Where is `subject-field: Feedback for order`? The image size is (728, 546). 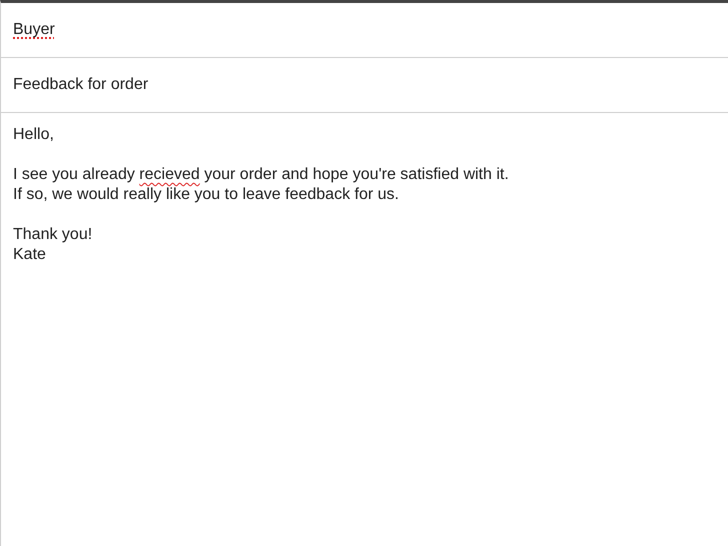 subject-field: Feedback for order is located at coordinates (80, 85).